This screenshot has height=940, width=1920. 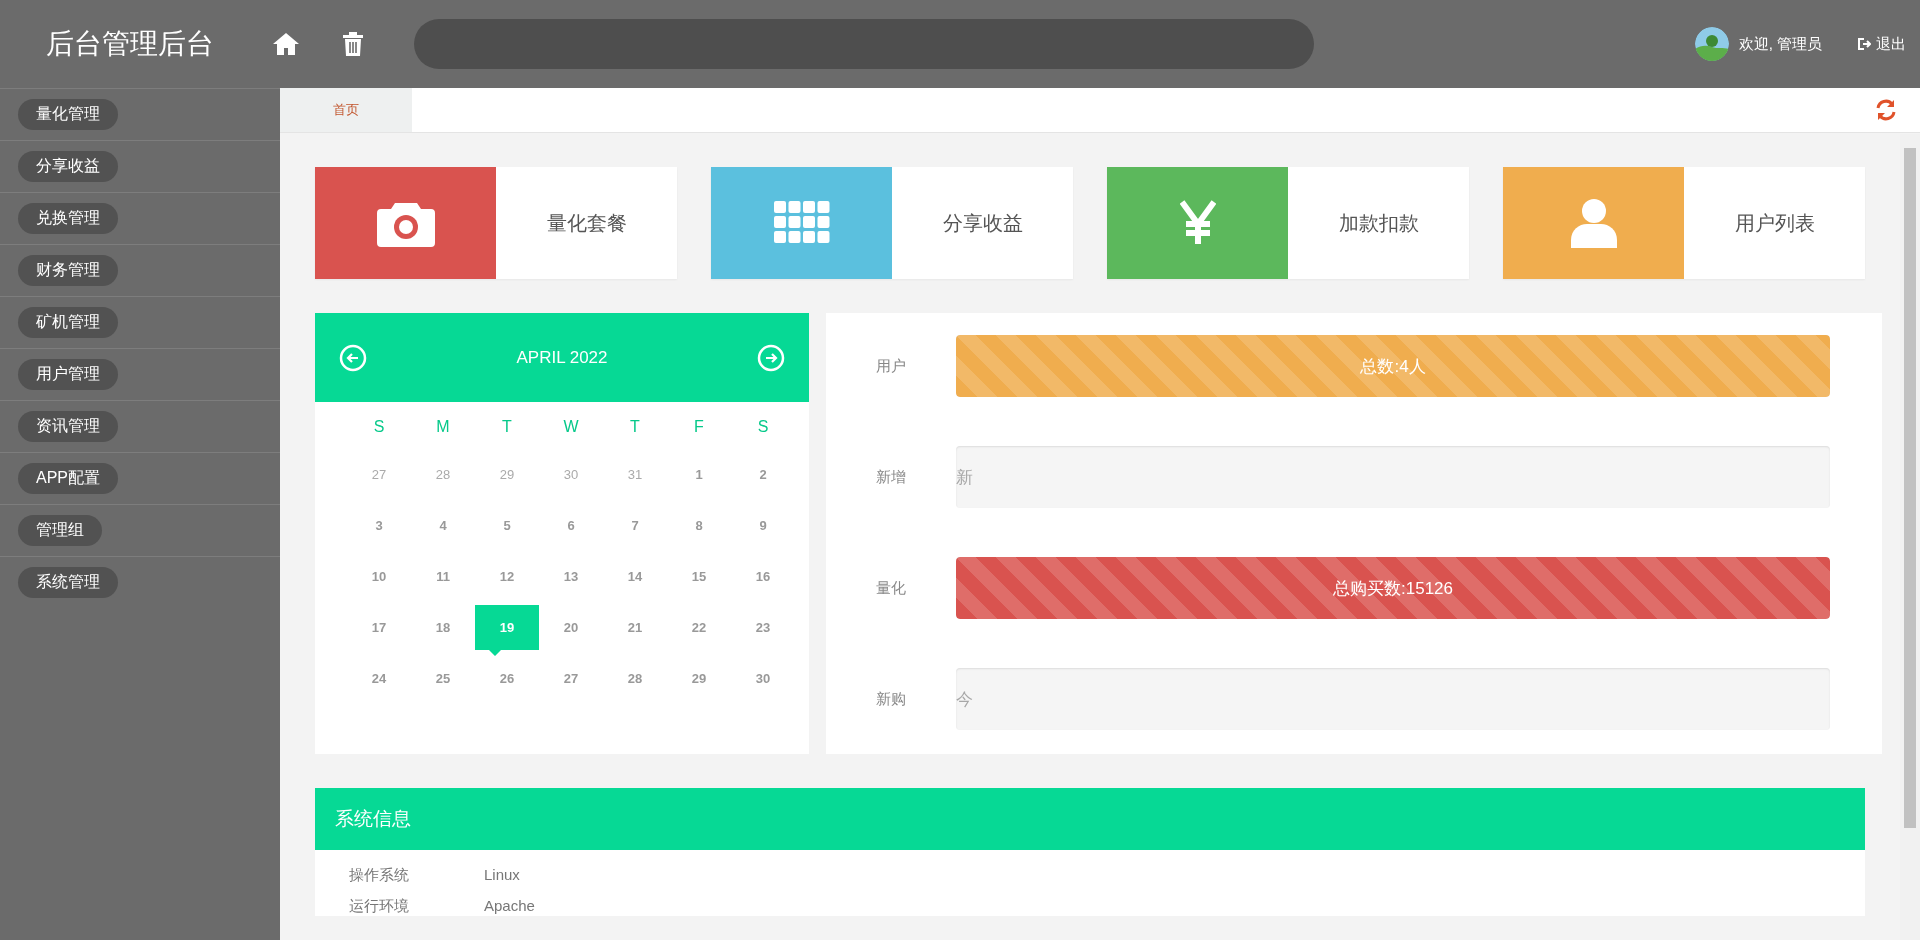 What do you see at coordinates (507, 630) in the screenshot?
I see `calendar-day: 19` at bounding box center [507, 630].